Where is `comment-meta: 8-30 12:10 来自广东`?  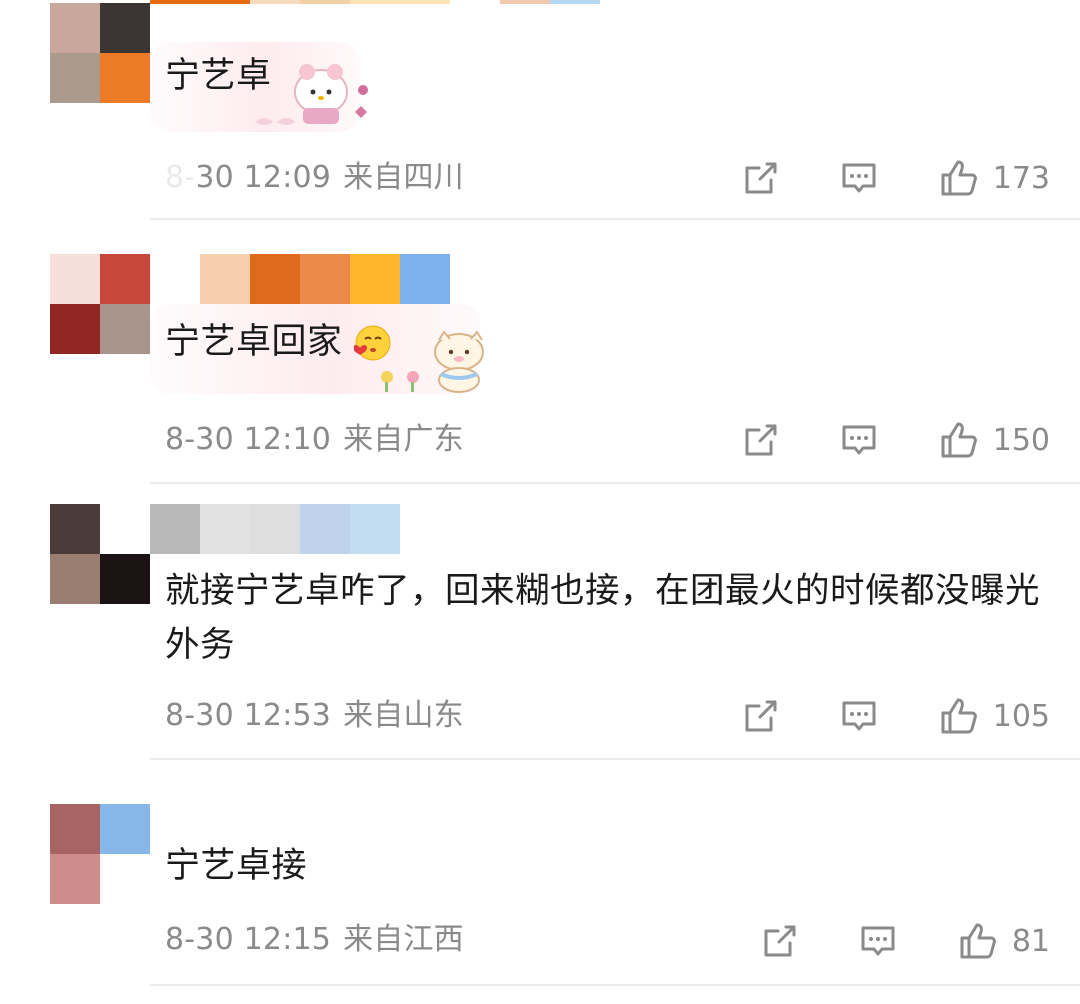
comment-meta: 8-30 12:10 来自广东 is located at coordinates (314, 440).